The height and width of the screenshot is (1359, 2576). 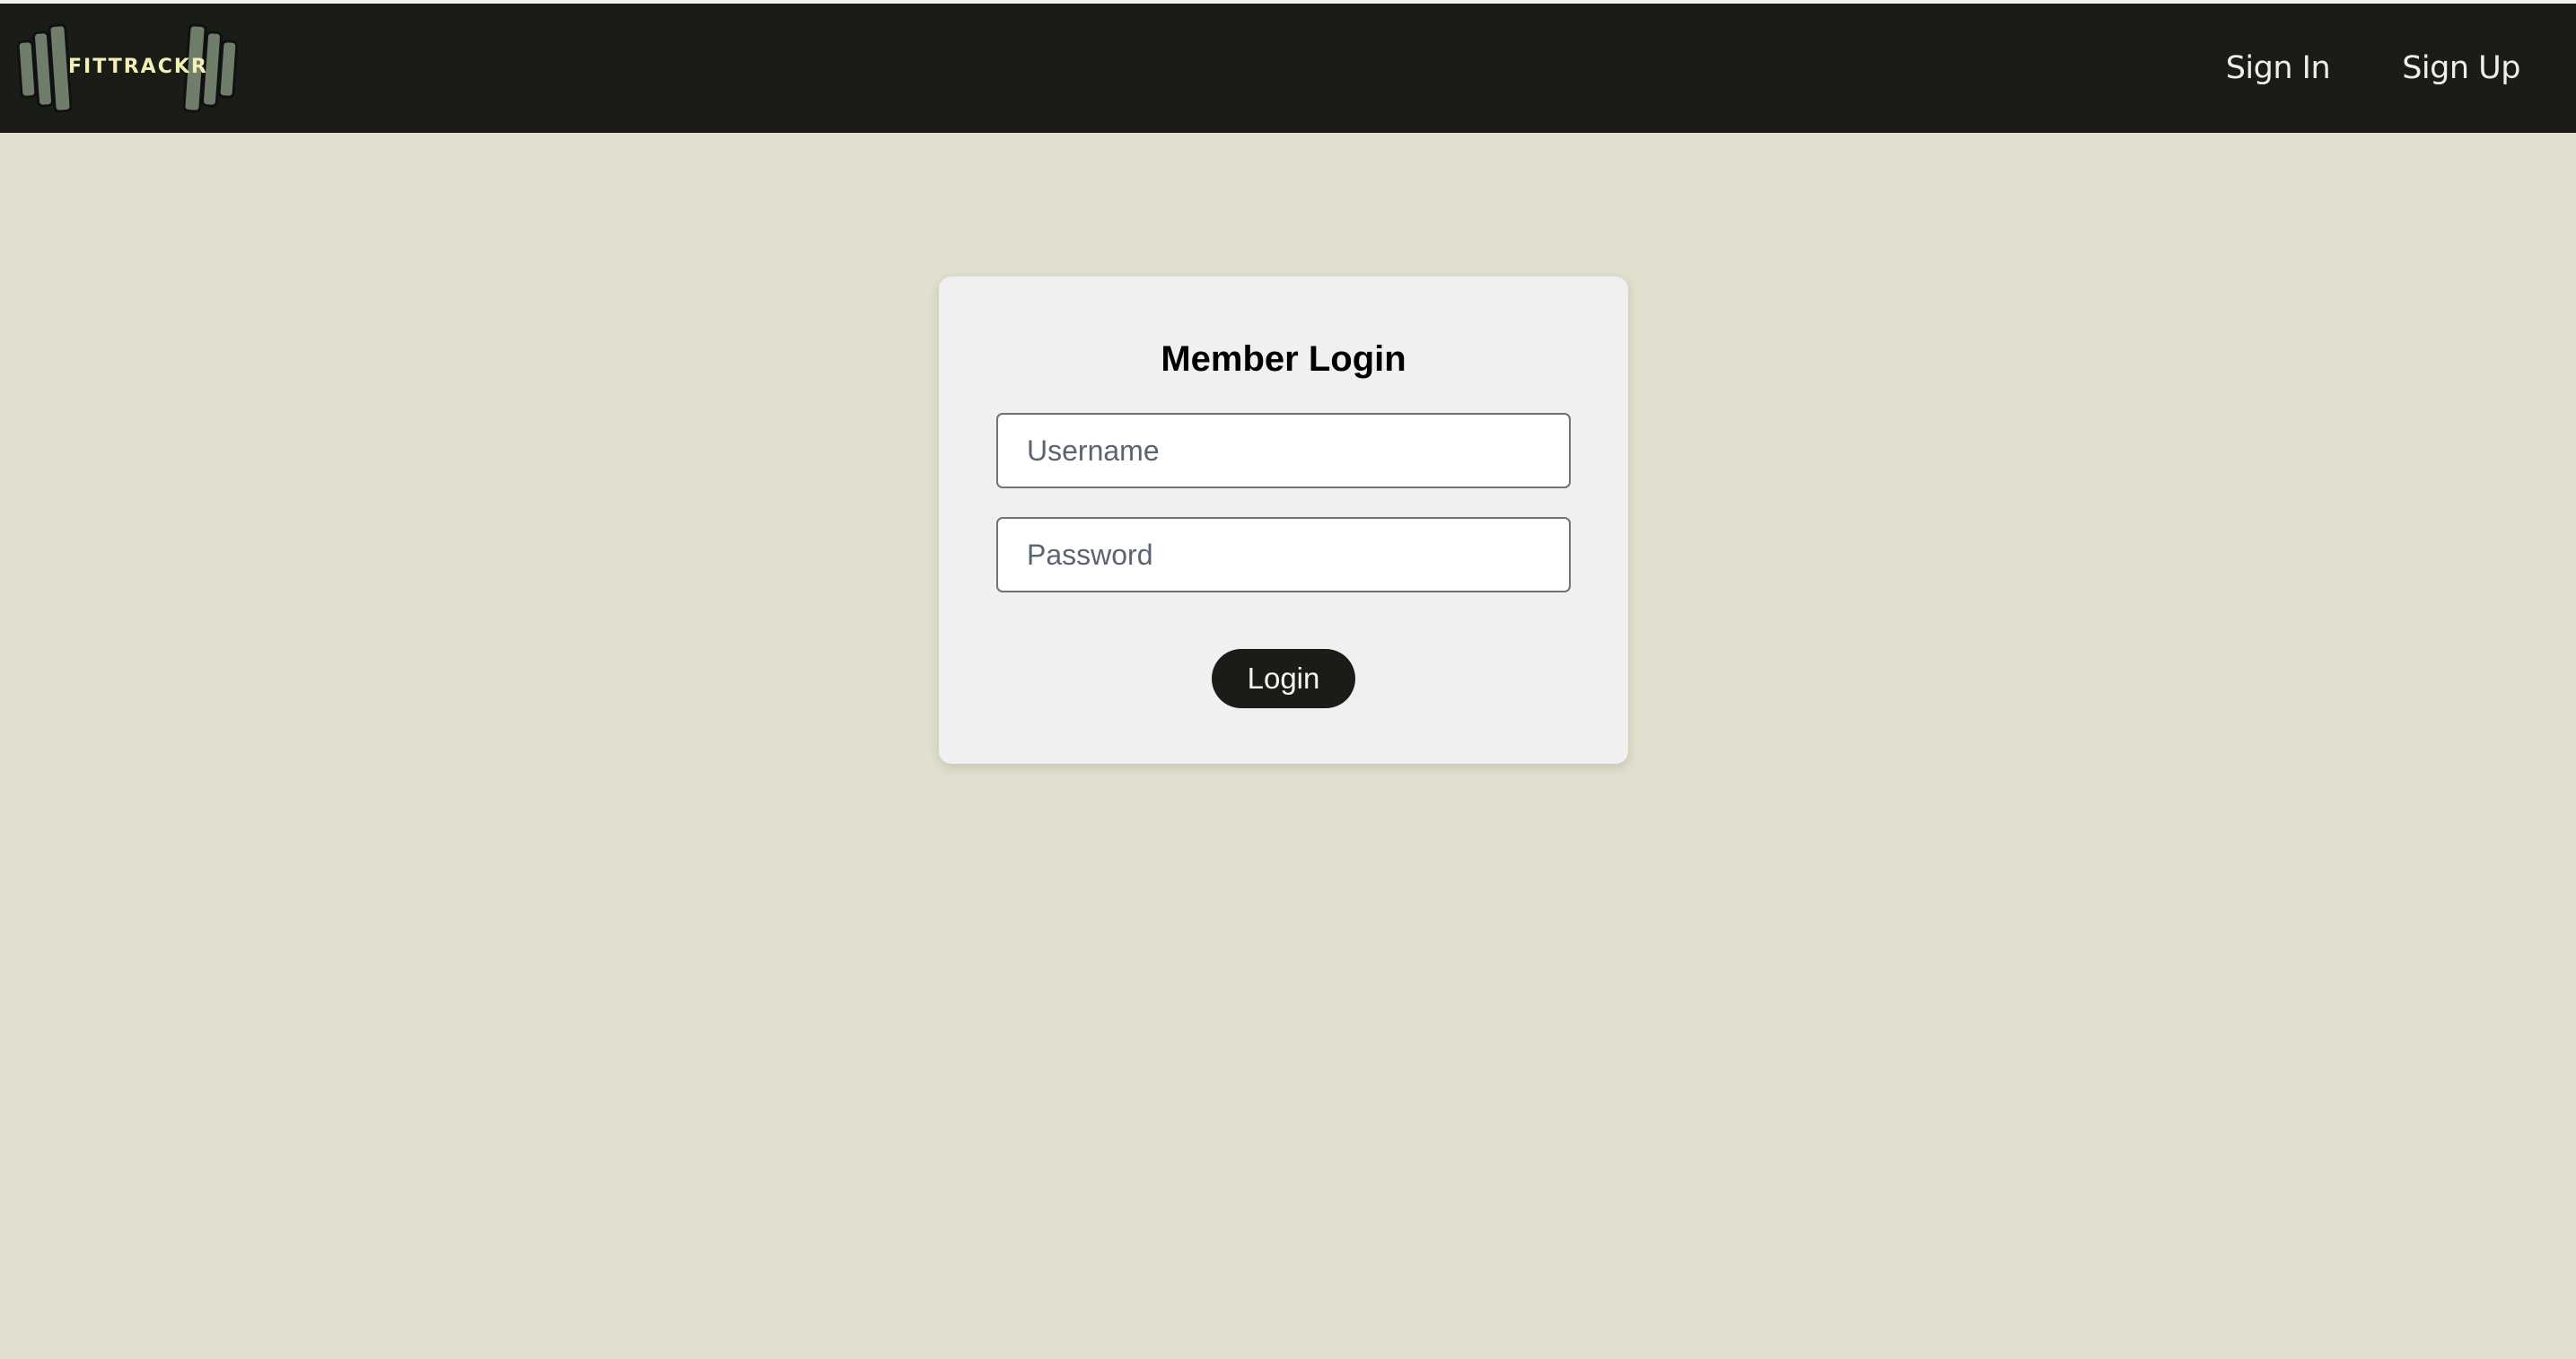 What do you see at coordinates (1283, 359) in the screenshot?
I see `login-title: Member Login` at bounding box center [1283, 359].